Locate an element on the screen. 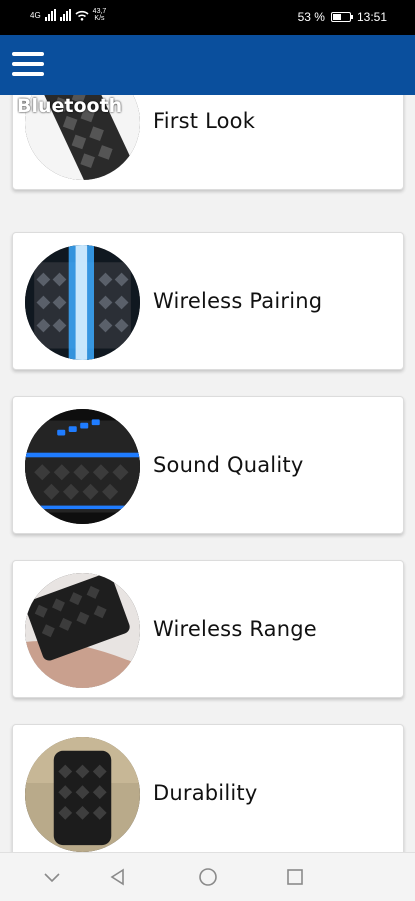 The width and height of the screenshot is (415, 901). network-speed-unit: K/s is located at coordinates (99, 18).